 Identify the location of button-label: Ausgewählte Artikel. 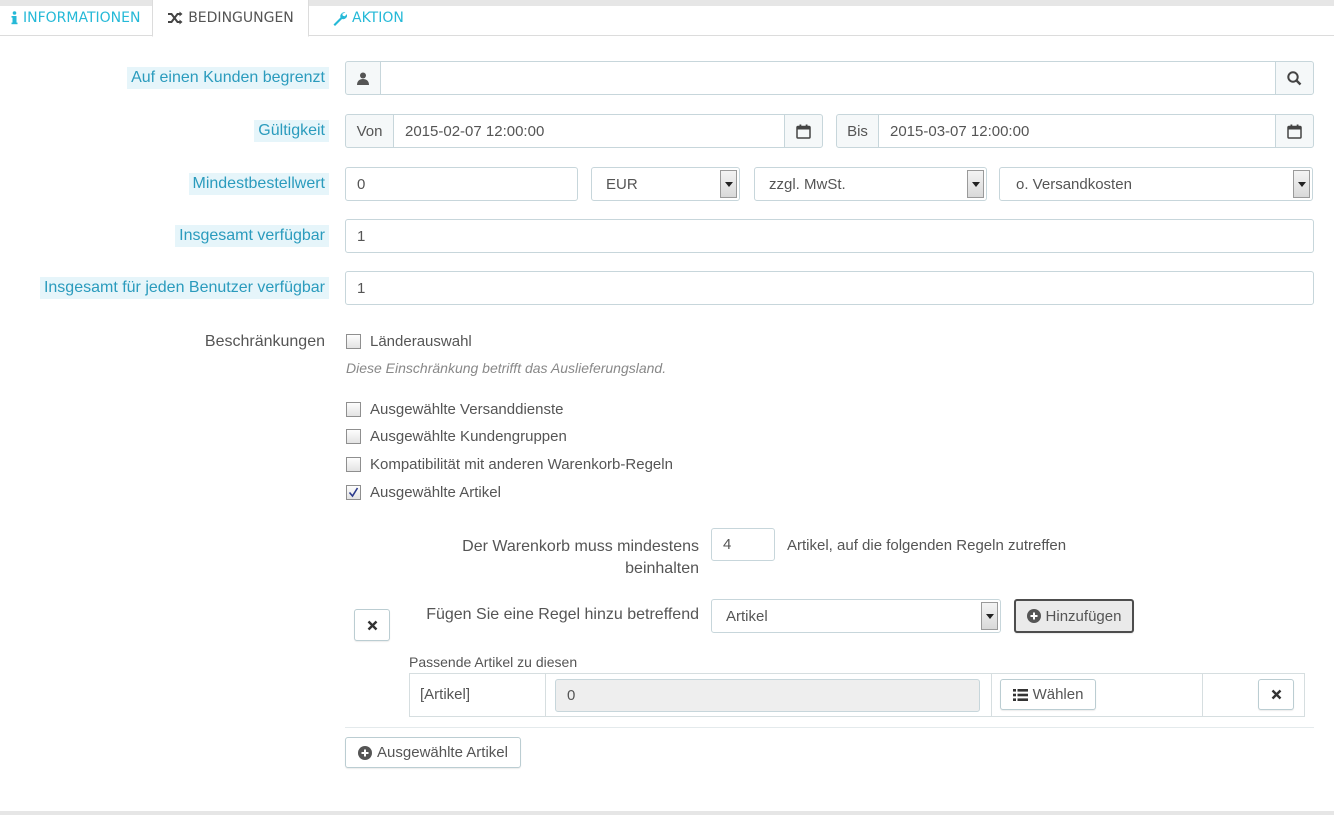
(442, 752).